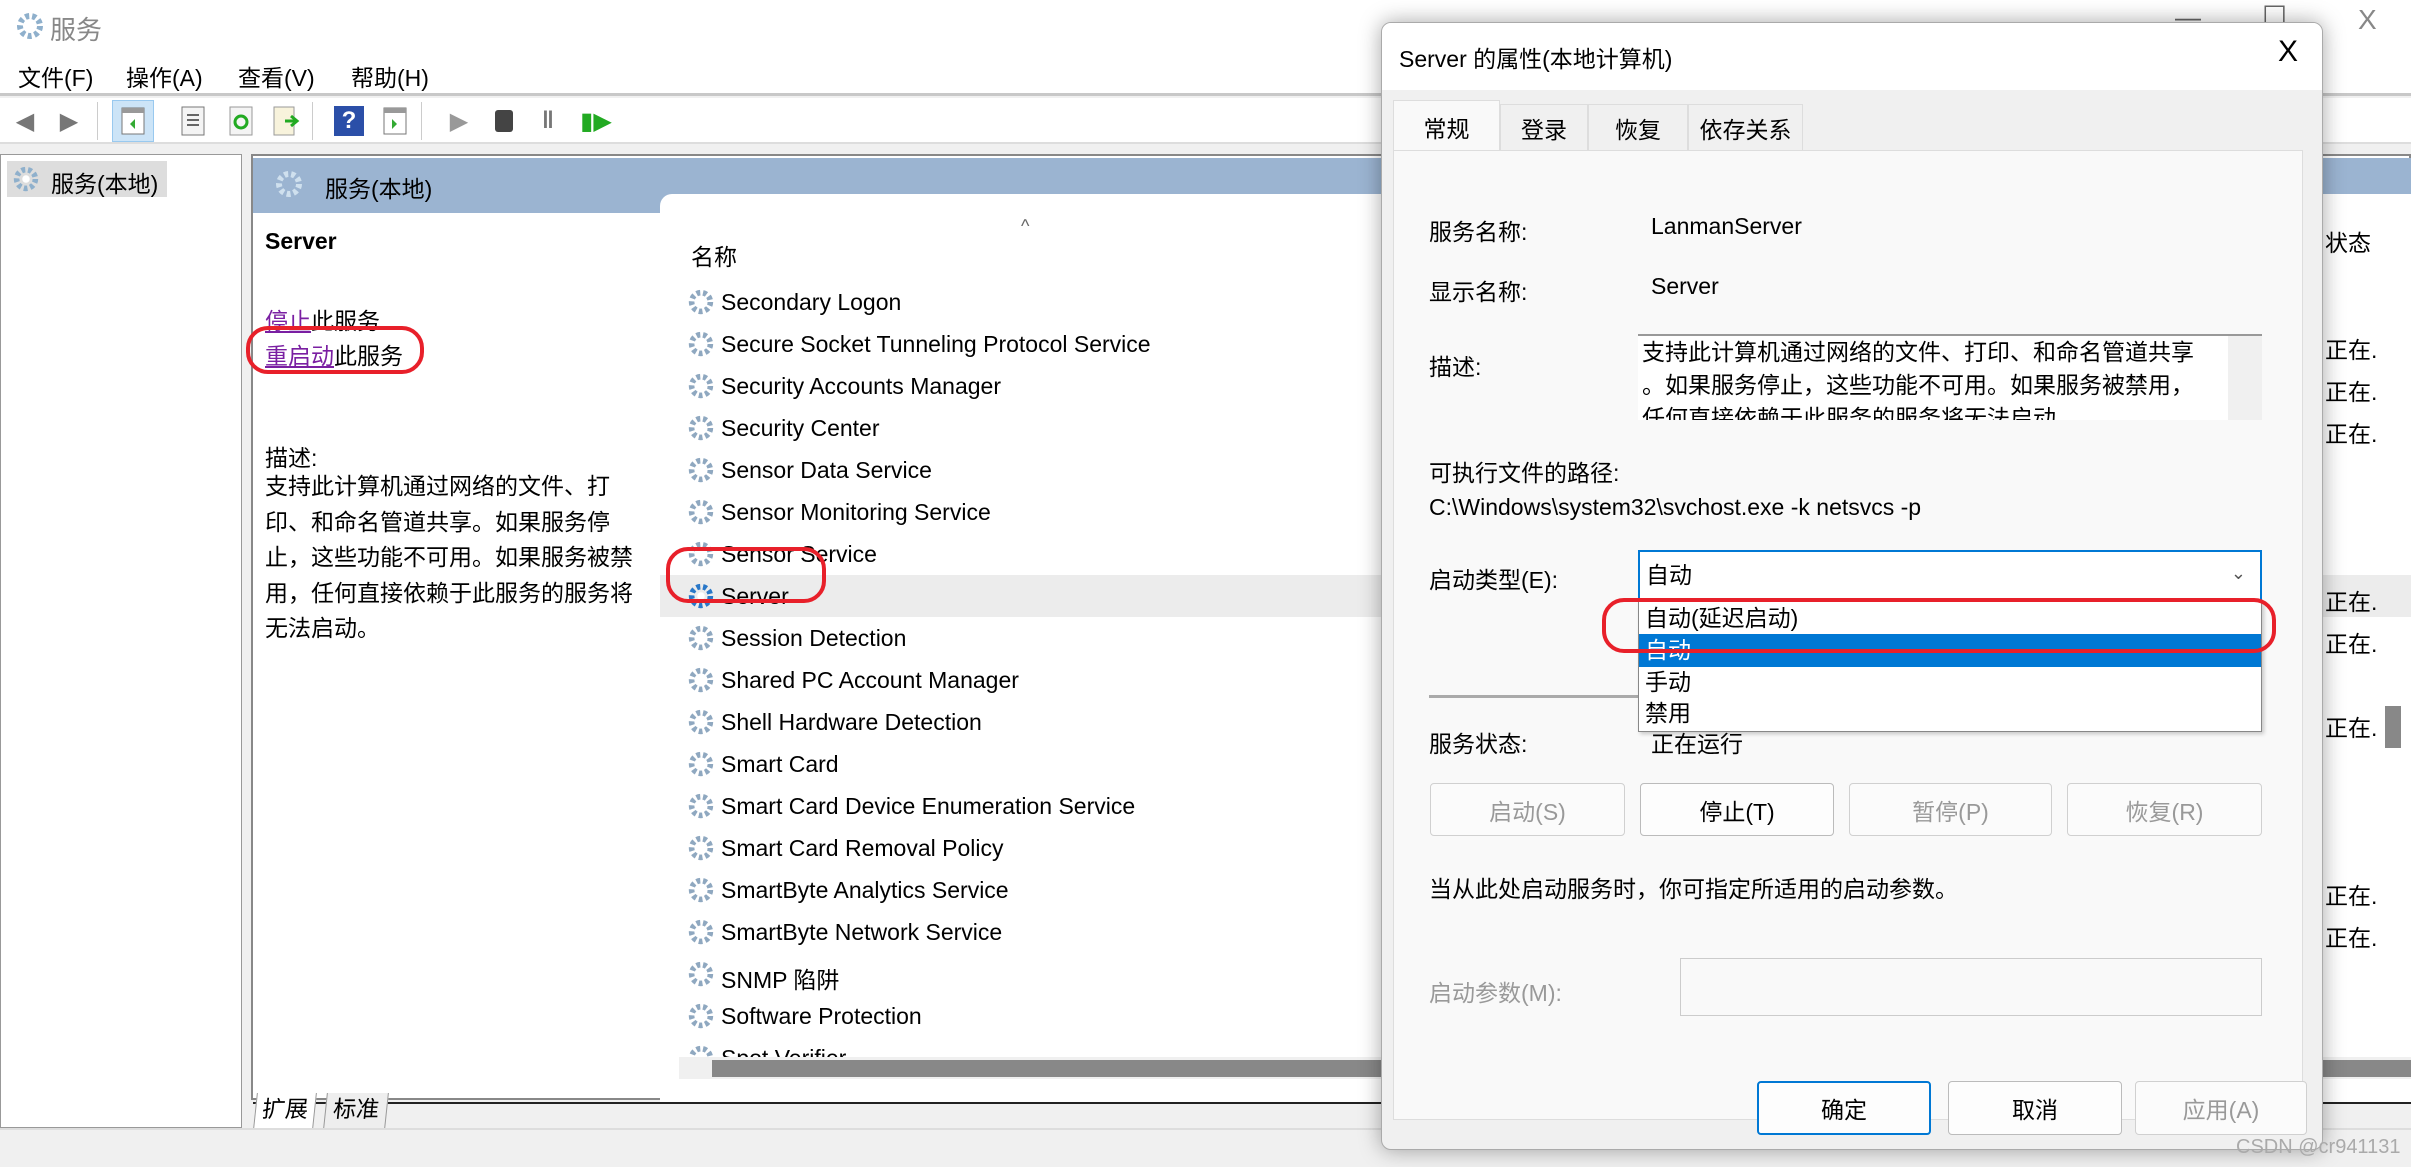  I want to click on service-name: Secondary Logon, so click(811, 302).